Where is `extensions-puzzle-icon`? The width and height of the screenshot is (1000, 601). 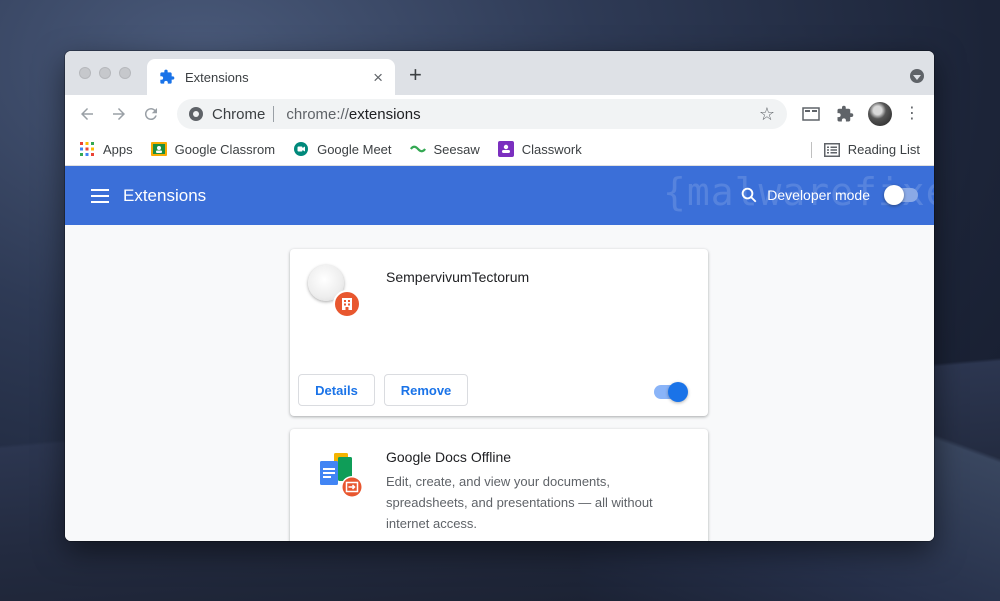
extensions-puzzle-icon is located at coordinates (845, 114).